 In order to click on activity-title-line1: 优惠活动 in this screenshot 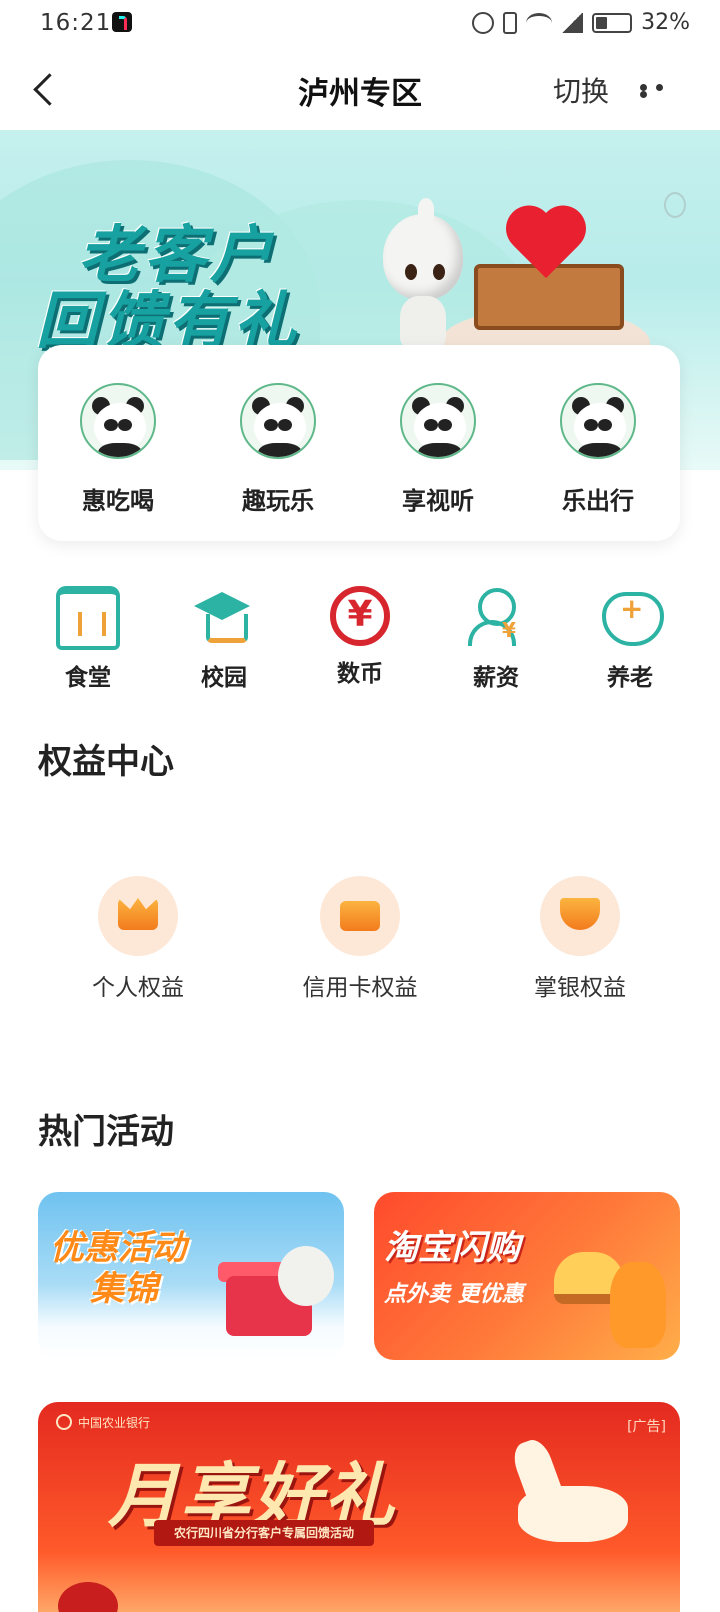, I will do `click(118, 1248)`.